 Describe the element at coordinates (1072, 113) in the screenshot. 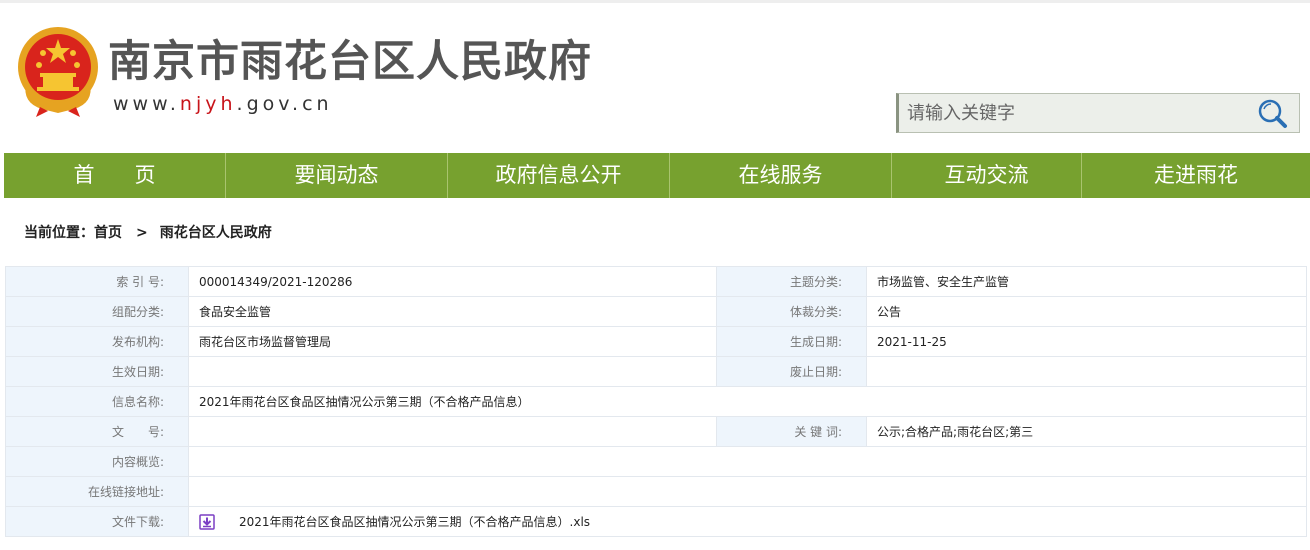

I see `search-input` at that location.